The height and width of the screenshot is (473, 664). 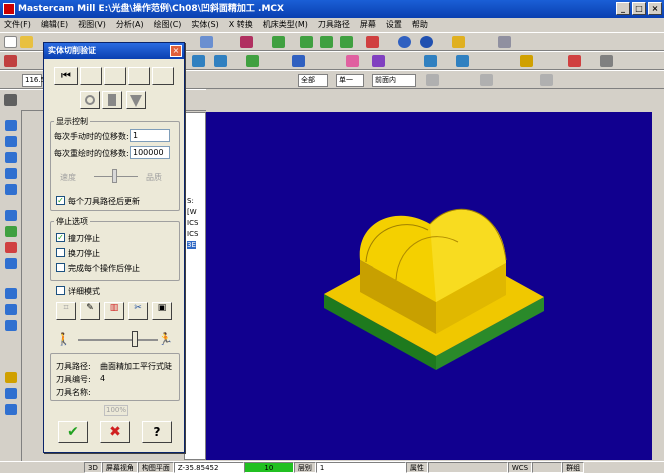 What do you see at coordinates (520, 467) in the screenshot?
I see `wcs-button: WCS` at bounding box center [520, 467].